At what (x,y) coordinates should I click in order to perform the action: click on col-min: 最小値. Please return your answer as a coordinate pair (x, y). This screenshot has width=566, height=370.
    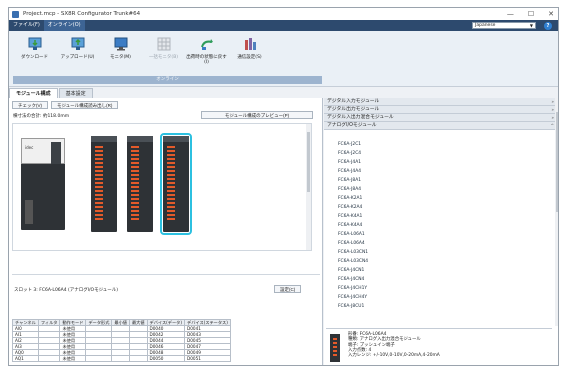
    Looking at the image, I should click on (120, 322).